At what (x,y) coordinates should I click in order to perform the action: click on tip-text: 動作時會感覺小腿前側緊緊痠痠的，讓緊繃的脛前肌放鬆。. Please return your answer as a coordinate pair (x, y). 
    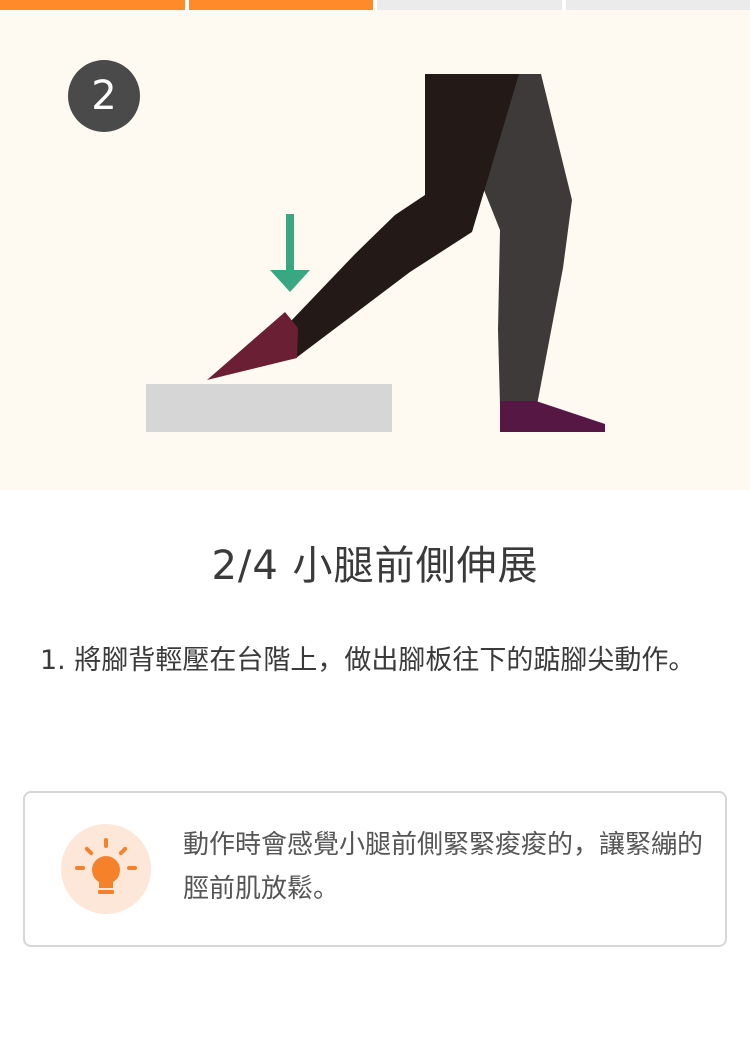
    Looking at the image, I should click on (443, 867).